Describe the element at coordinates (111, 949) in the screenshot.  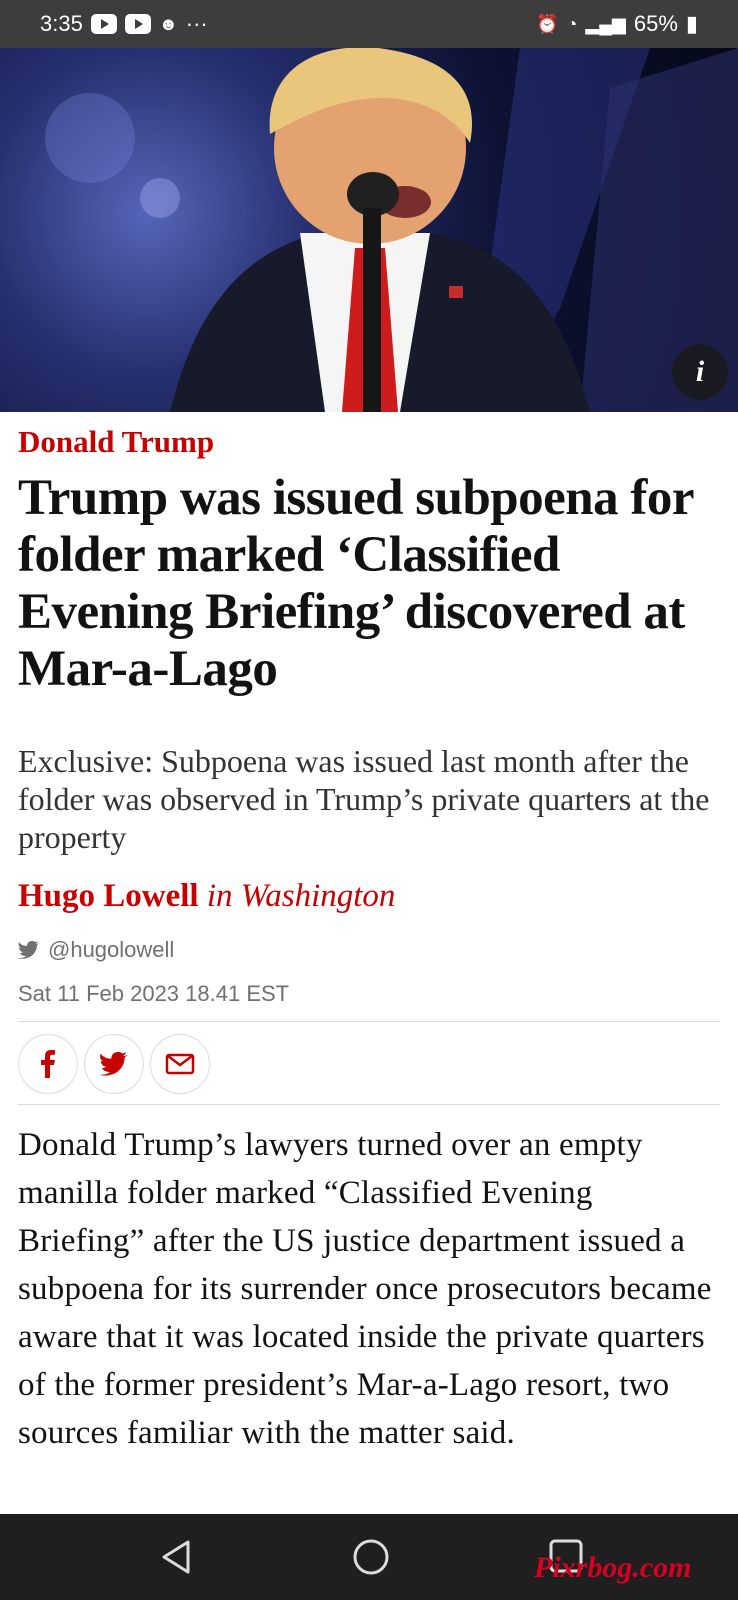
I see `twitter-handle-text: @hugolowell` at that location.